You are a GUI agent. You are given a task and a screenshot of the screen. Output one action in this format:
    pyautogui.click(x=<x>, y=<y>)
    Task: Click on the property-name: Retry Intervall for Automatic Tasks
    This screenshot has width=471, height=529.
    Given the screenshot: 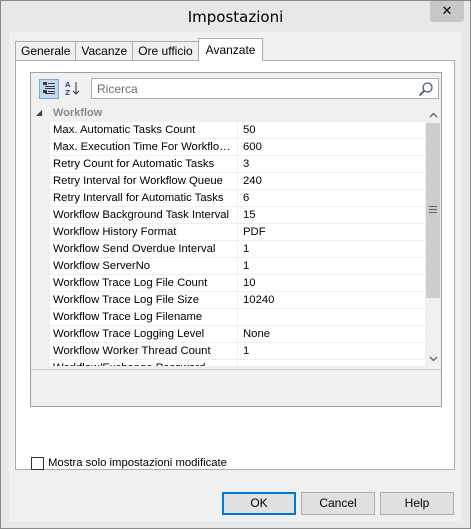 What is the action you would take?
    pyautogui.click(x=144, y=198)
    